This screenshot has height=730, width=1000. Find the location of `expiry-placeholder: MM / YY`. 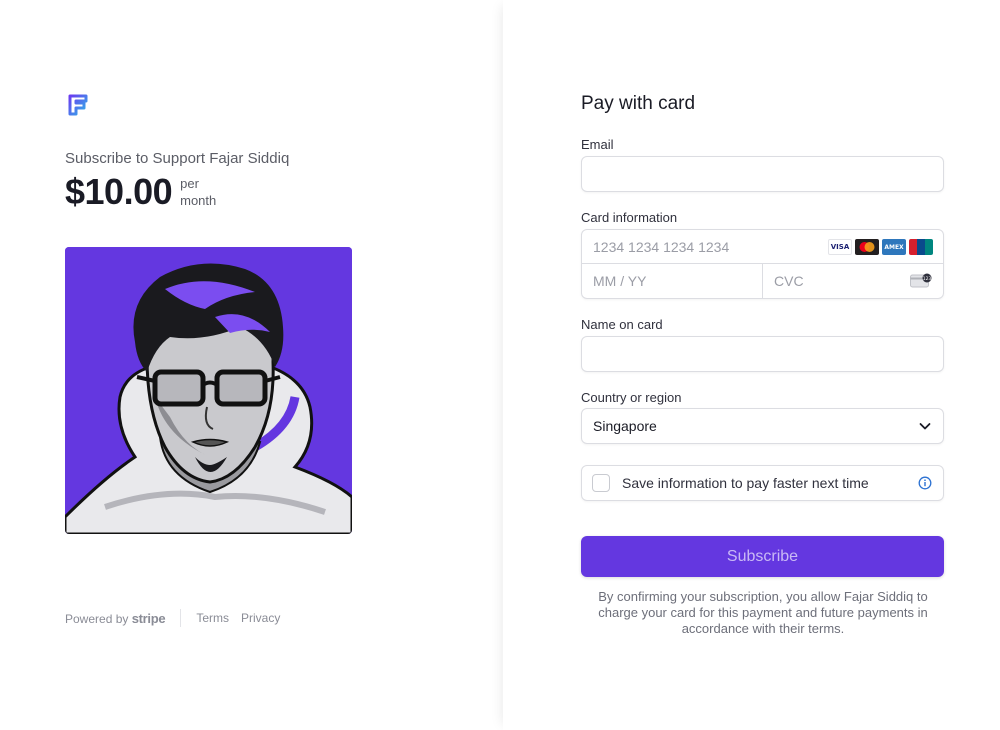

expiry-placeholder: MM / YY is located at coordinates (620, 281).